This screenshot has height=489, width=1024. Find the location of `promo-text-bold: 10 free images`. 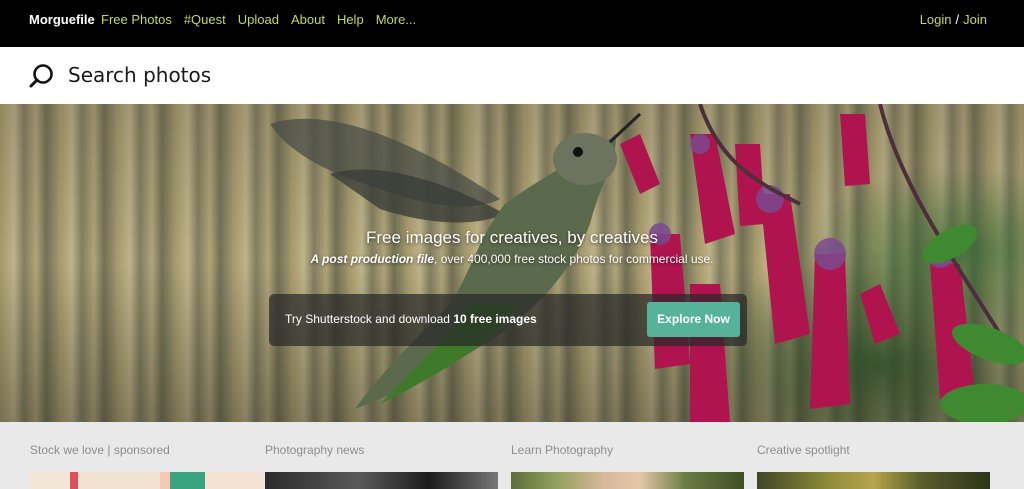

promo-text-bold: 10 free images is located at coordinates (495, 319).